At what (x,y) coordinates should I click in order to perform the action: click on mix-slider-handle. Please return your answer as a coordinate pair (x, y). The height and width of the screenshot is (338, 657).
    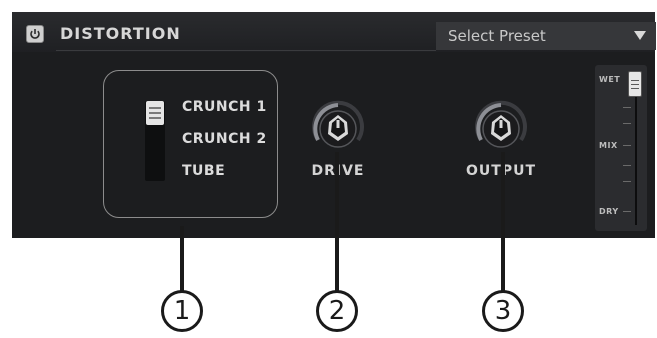
    Looking at the image, I should click on (635, 84).